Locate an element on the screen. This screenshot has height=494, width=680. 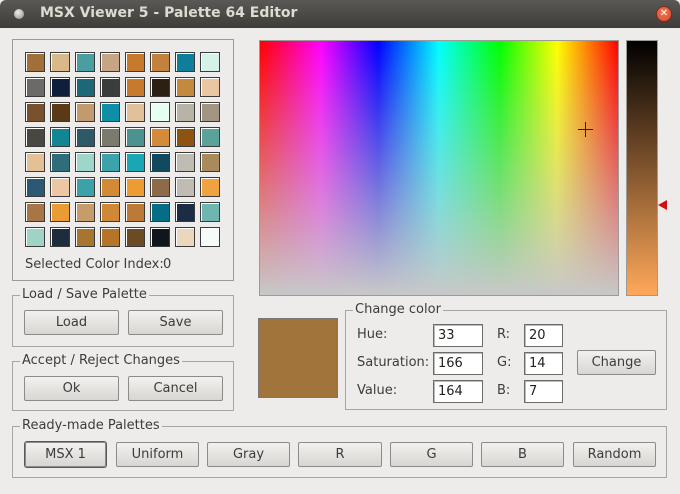
r-field: 20 is located at coordinates (543, 335).